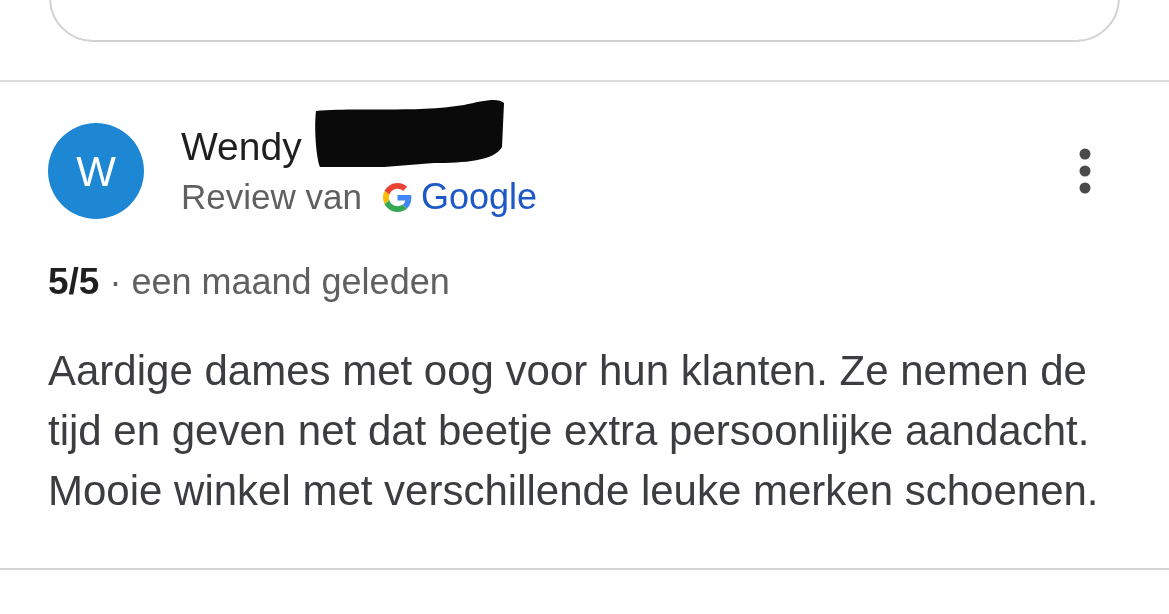 Image resolution: width=1169 pixels, height=614 pixels. Describe the element at coordinates (279, 282) in the screenshot. I see `review-date: · een maand geleden` at that location.